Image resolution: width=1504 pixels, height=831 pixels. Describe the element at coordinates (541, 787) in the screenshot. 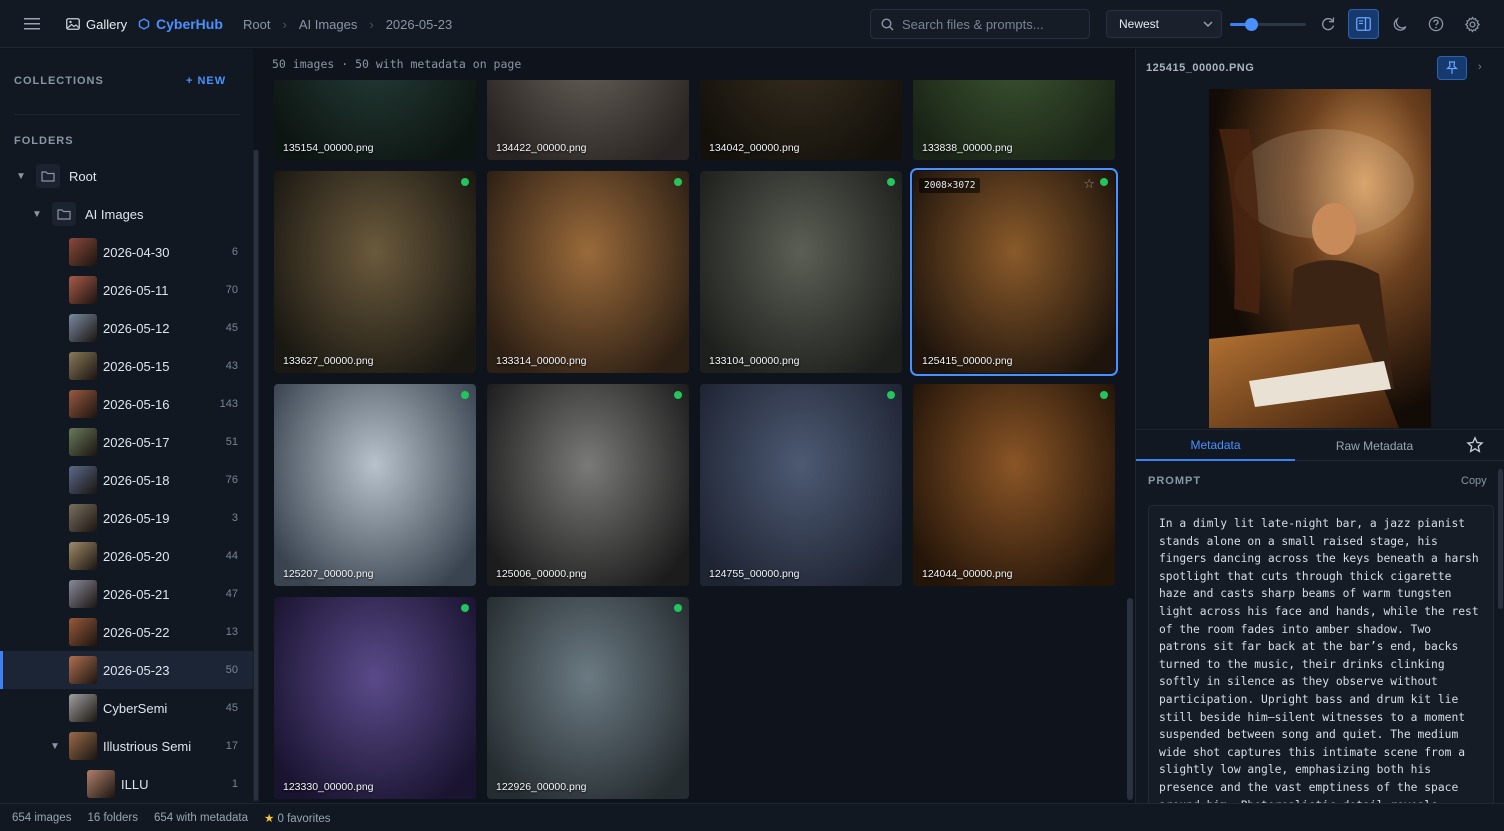

I see `image-filename: 122926_00000.png` at that location.